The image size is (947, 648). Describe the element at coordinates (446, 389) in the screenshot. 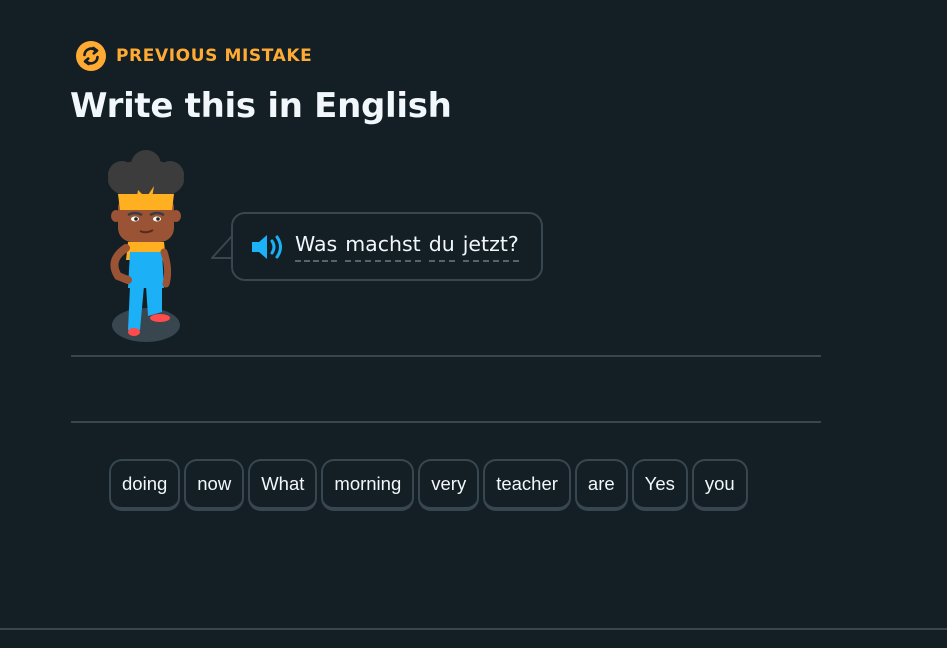

I see `answer-drop-area` at that location.